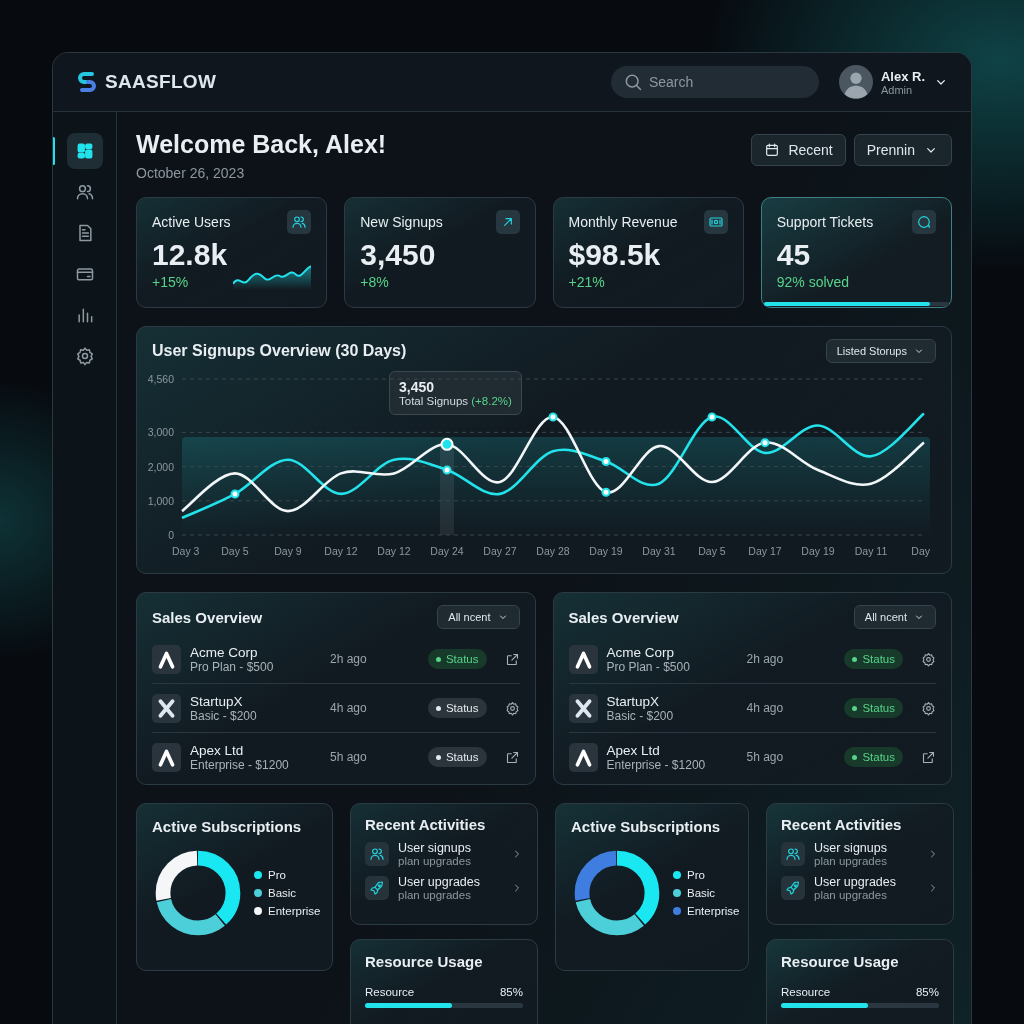 Image resolution: width=1024 pixels, height=1024 pixels. What do you see at coordinates (160, 466) in the screenshot?
I see `axis-label: 2,000` at bounding box center [160, 466].